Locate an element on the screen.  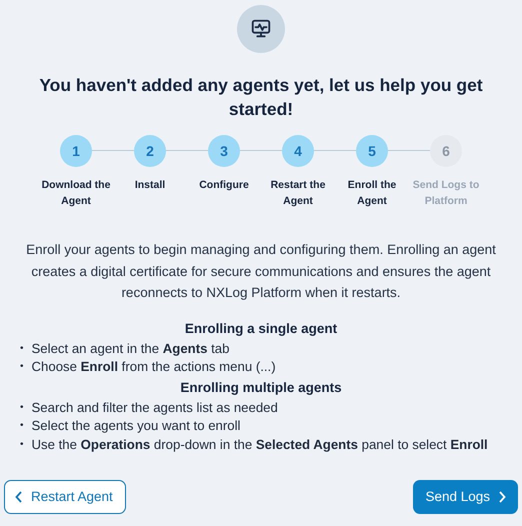
monitor-icon is located at coordinates (261, 29).